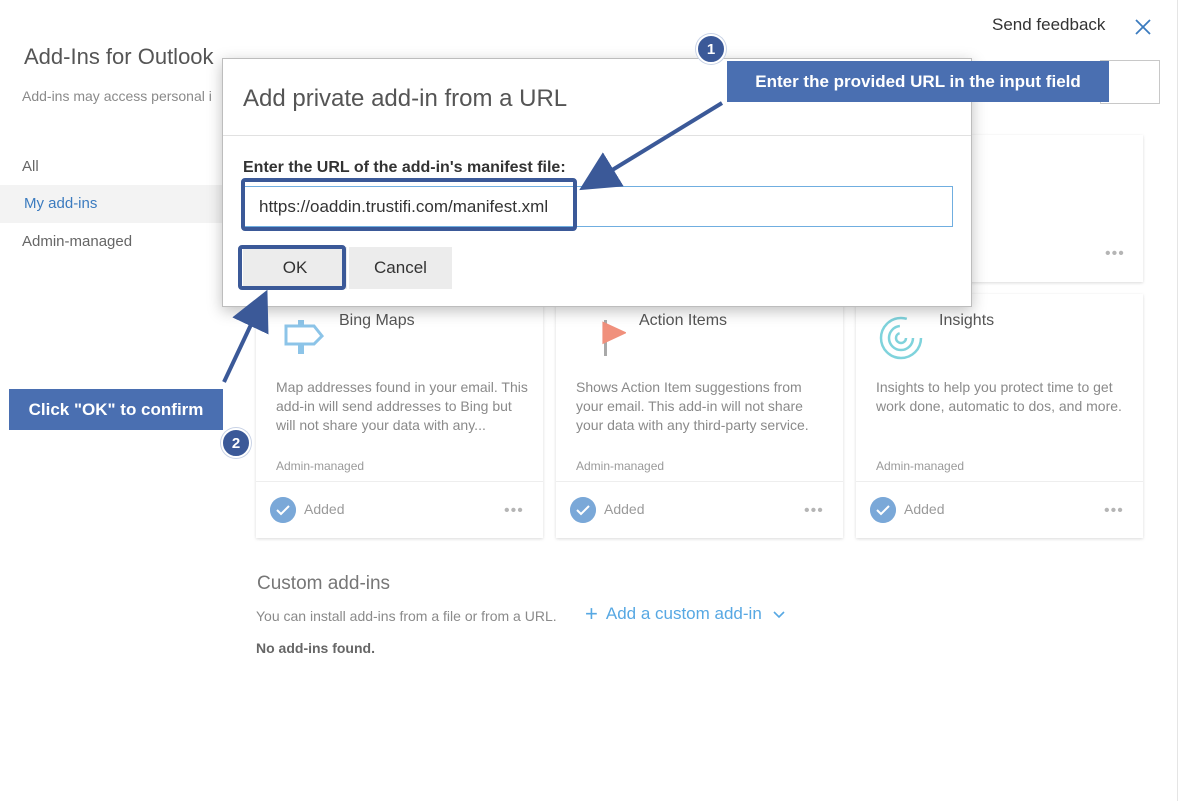 The image size is (1179, 801). What do you see at coordinates (1143, 27) in the screenshot?
I see `close-icon` at bounding box center [1143, 27].